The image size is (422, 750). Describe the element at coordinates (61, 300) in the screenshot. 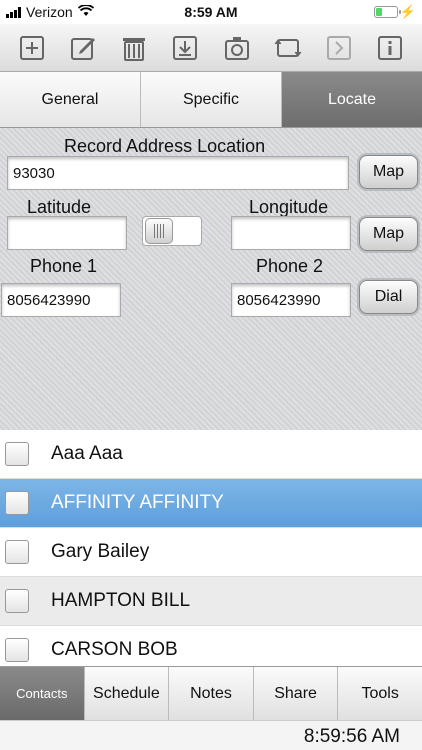

I see `phone1-input: 8056423990` at that location.